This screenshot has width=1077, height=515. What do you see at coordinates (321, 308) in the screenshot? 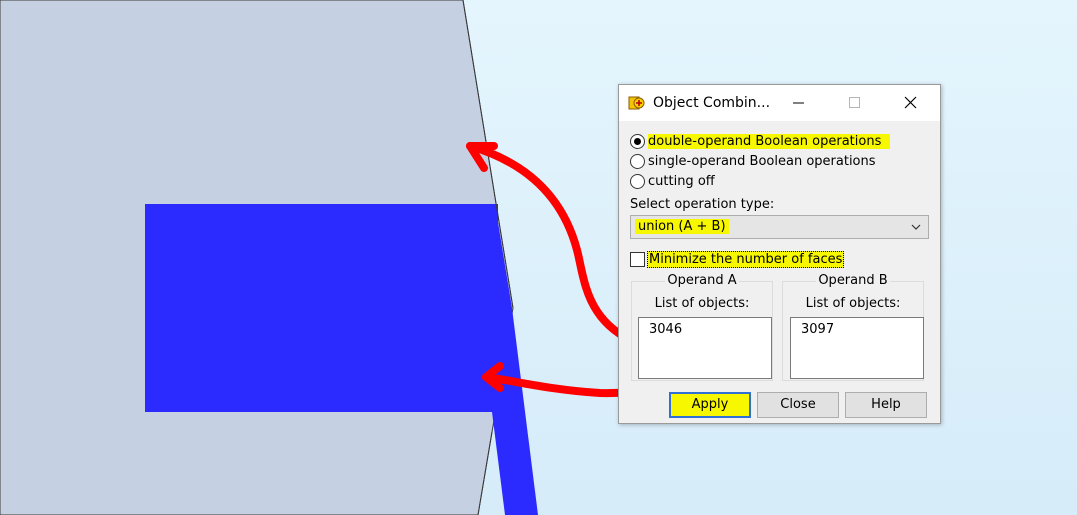
I see `blue-box-object` at bounding box center [321, 308].